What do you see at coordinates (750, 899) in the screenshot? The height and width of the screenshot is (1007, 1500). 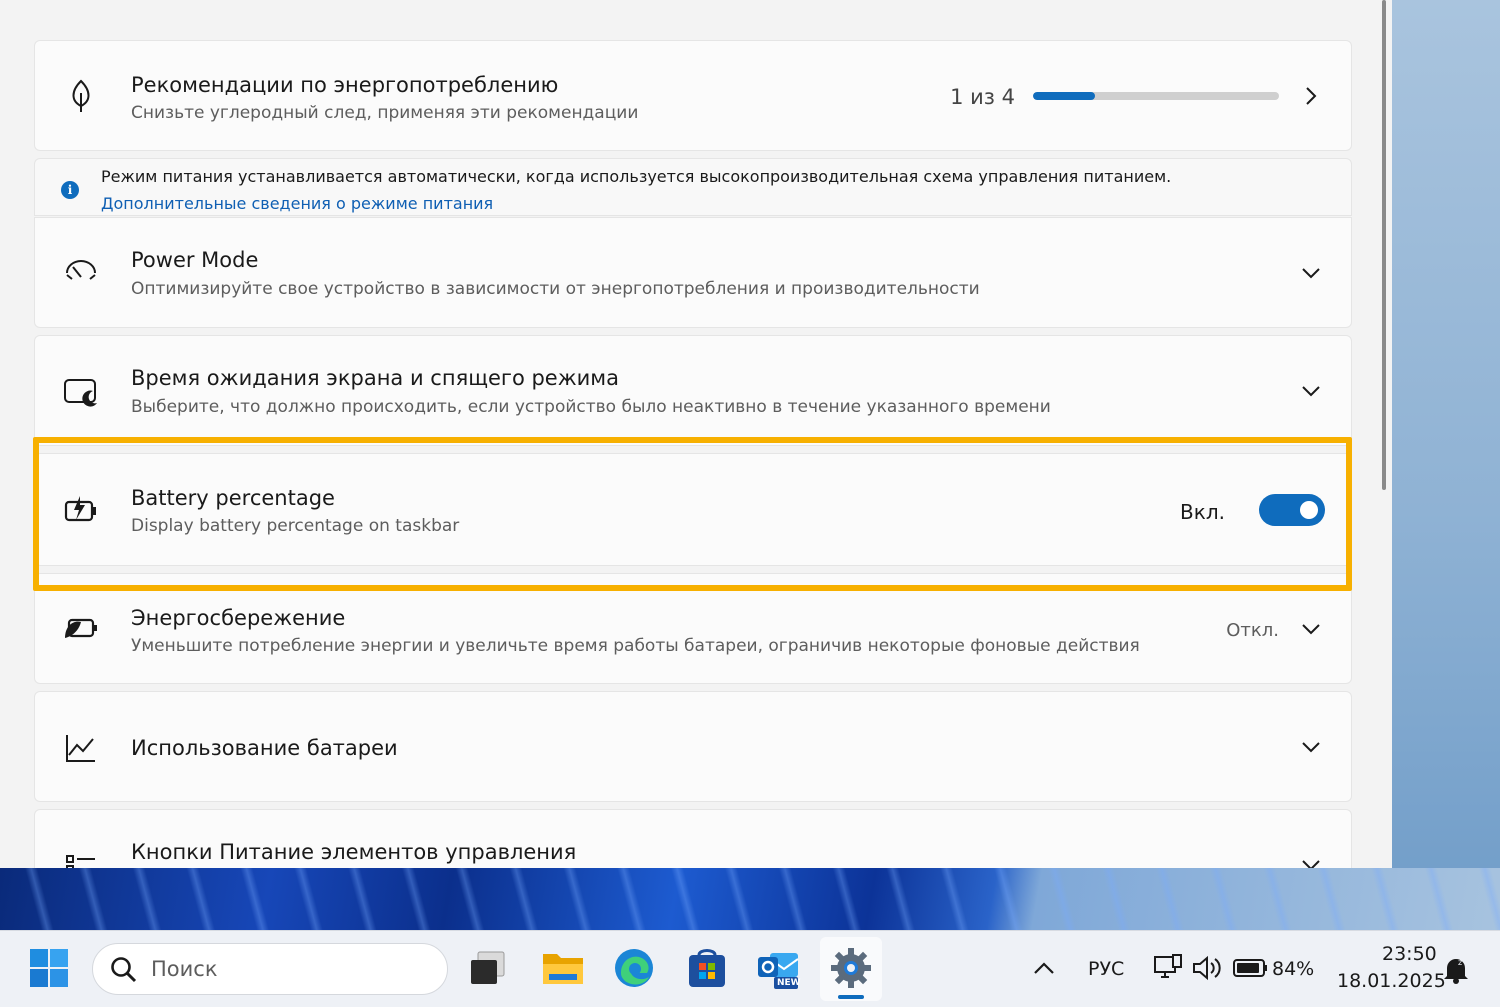 I see `wallpaper-swirl` at bounding box center [750, 899].